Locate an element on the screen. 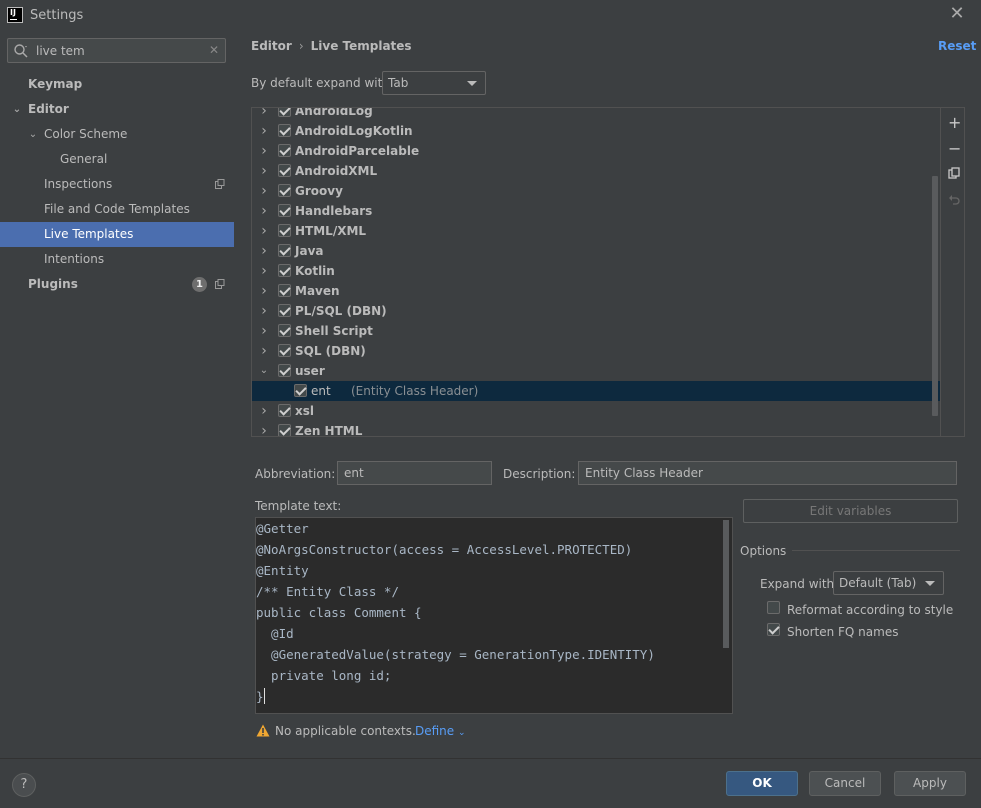 This screenshot has height=808, width=981. reset-link: Reset is located at coordinates (957, 46).